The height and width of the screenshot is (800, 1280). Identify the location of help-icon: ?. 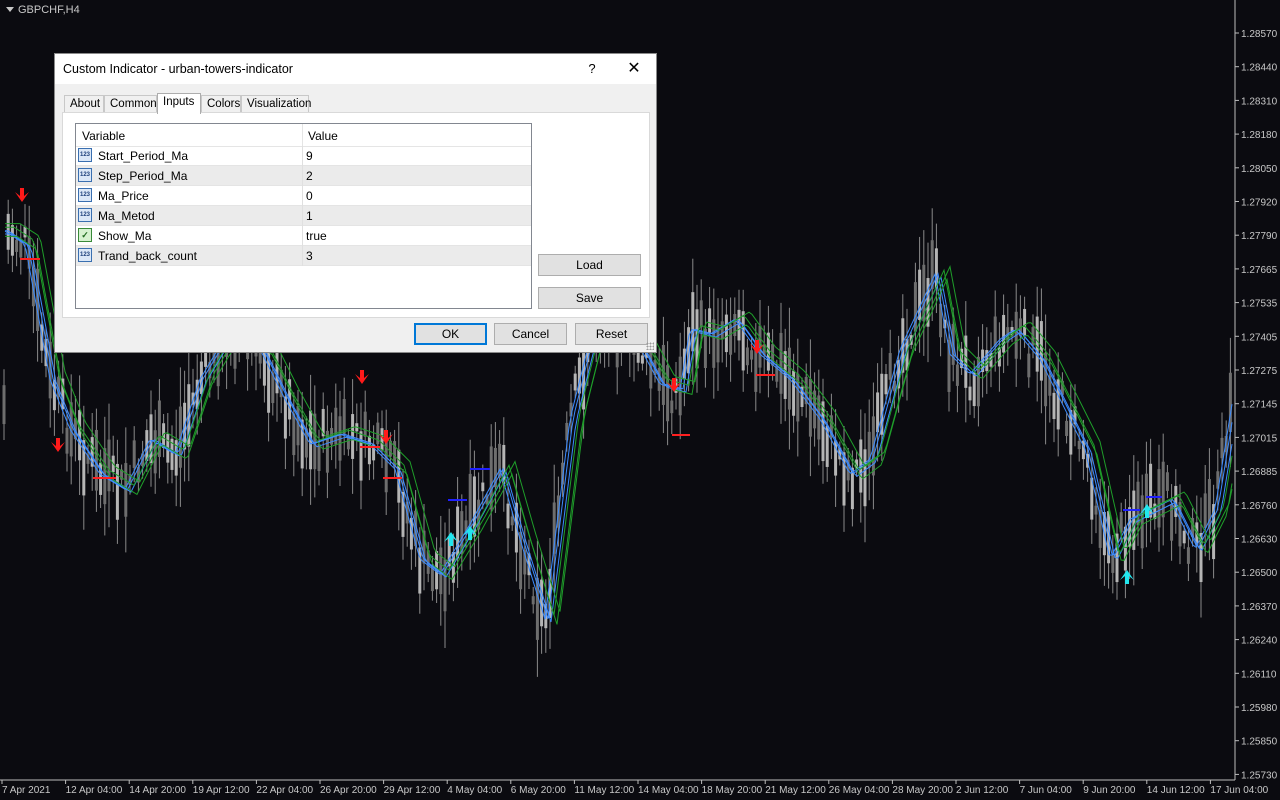
(592, 69).